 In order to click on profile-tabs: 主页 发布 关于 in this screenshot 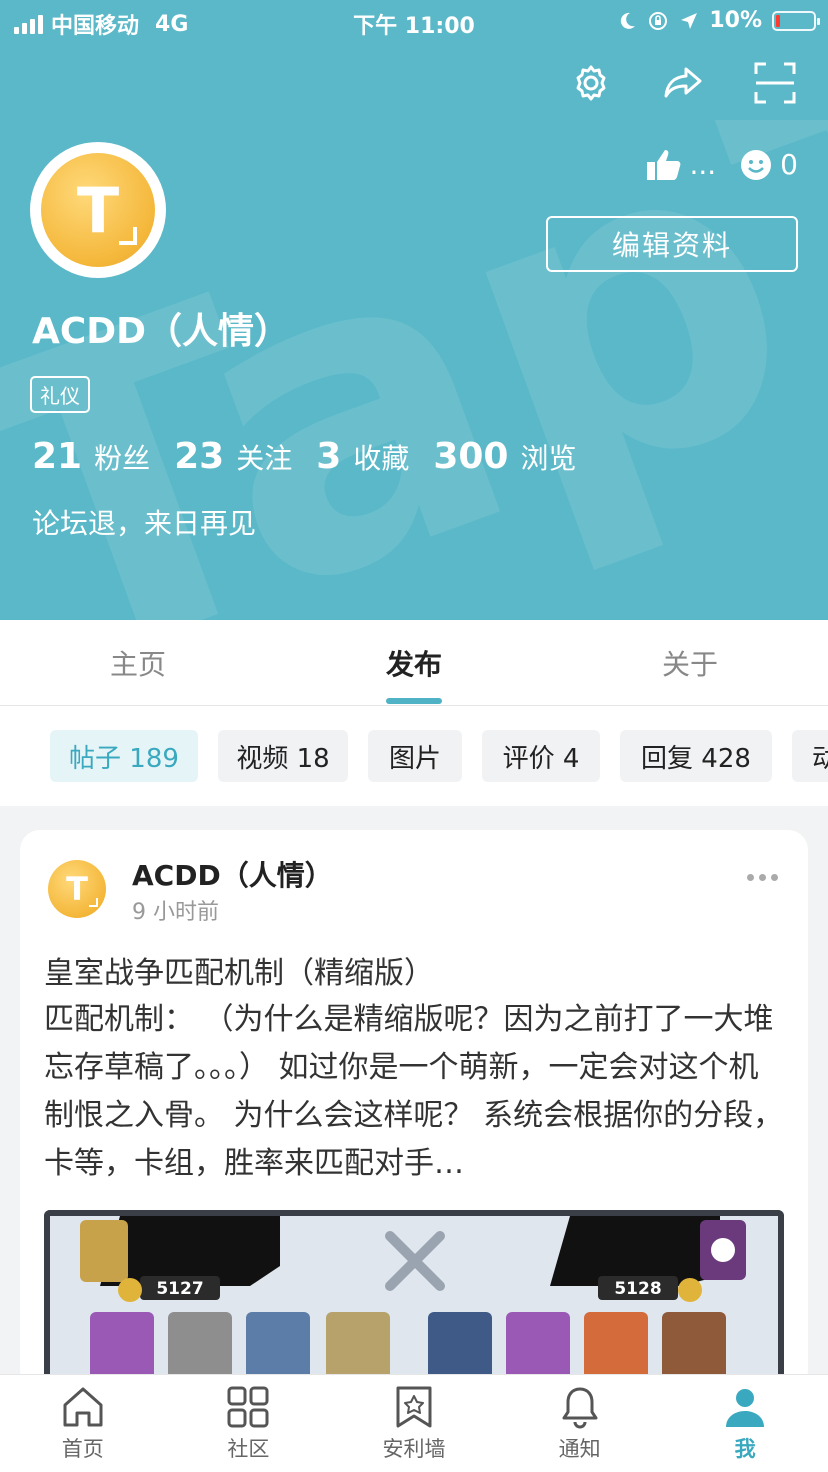, I will do `click(414, 663)`.